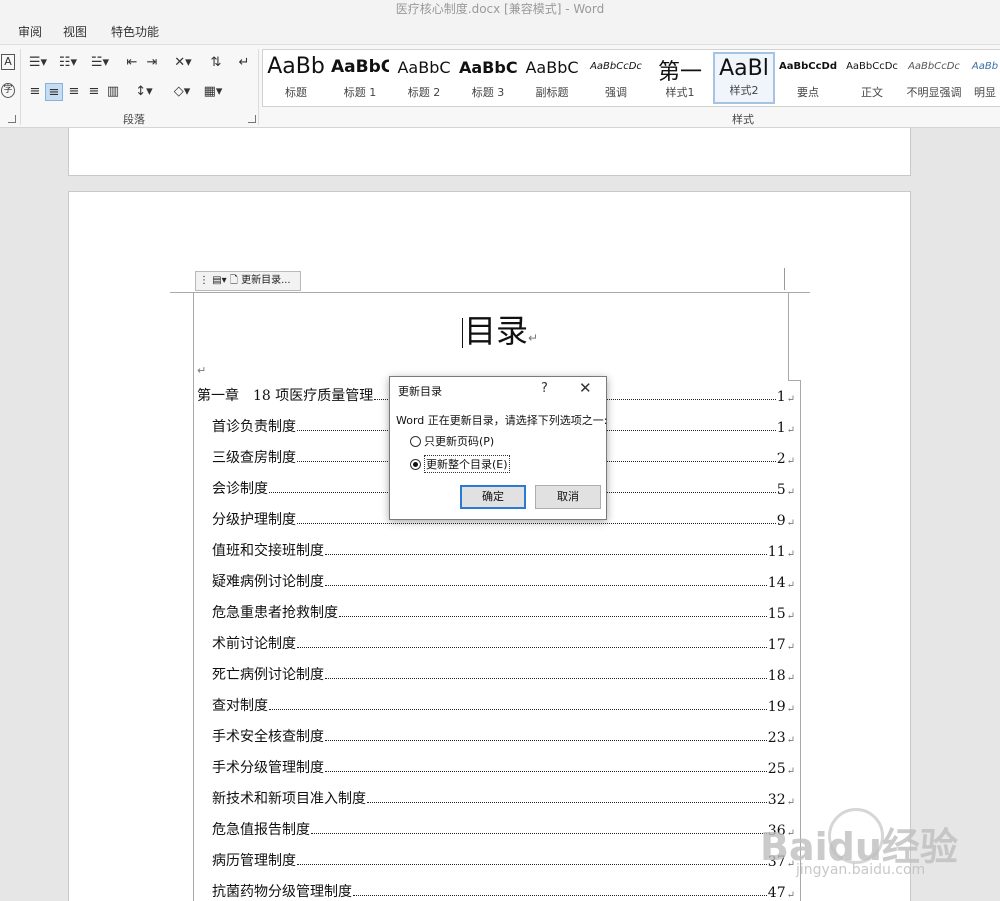 The width and height of the screenshot is (1000, 901). I want to click on toc-entry-page: 5, so click(781, 490).